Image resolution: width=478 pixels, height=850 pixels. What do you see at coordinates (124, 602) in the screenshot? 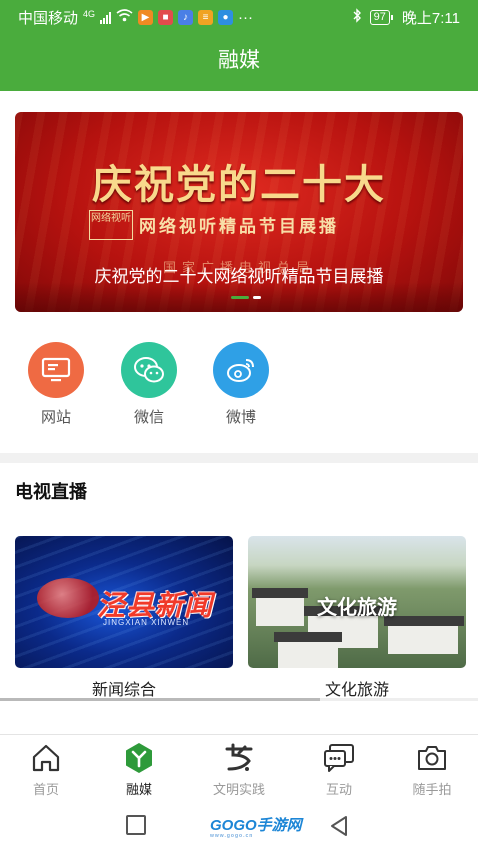
I see `channel-thumbnail: 泾县新闻 JINGXIAN XINWEN` at bounding box center [124, 602].